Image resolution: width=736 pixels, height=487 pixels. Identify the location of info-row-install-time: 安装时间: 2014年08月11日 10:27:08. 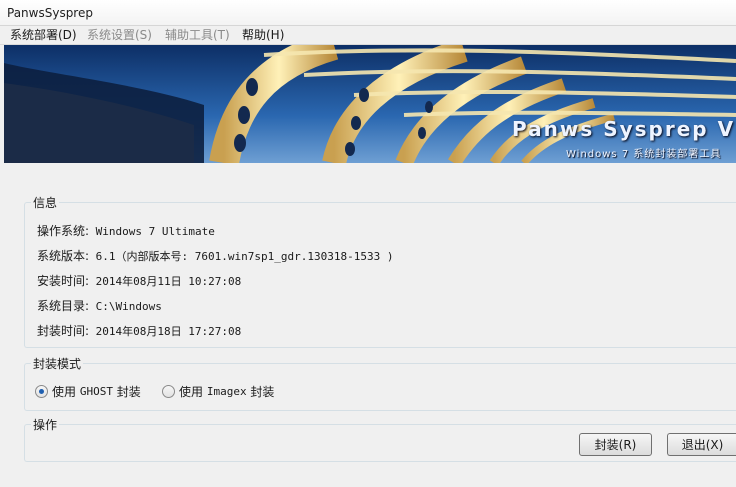
(139, 280).